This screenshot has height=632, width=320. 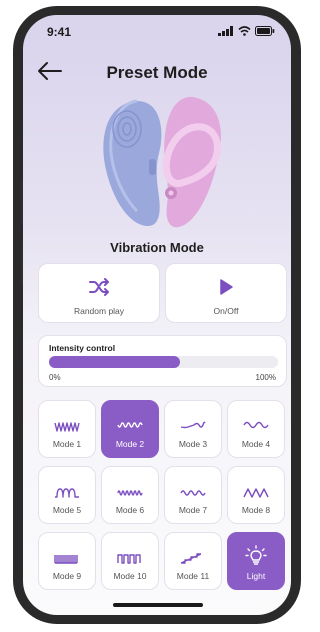 I want to click on mode-button-11: Mode 11, so click(x=193, y=561).